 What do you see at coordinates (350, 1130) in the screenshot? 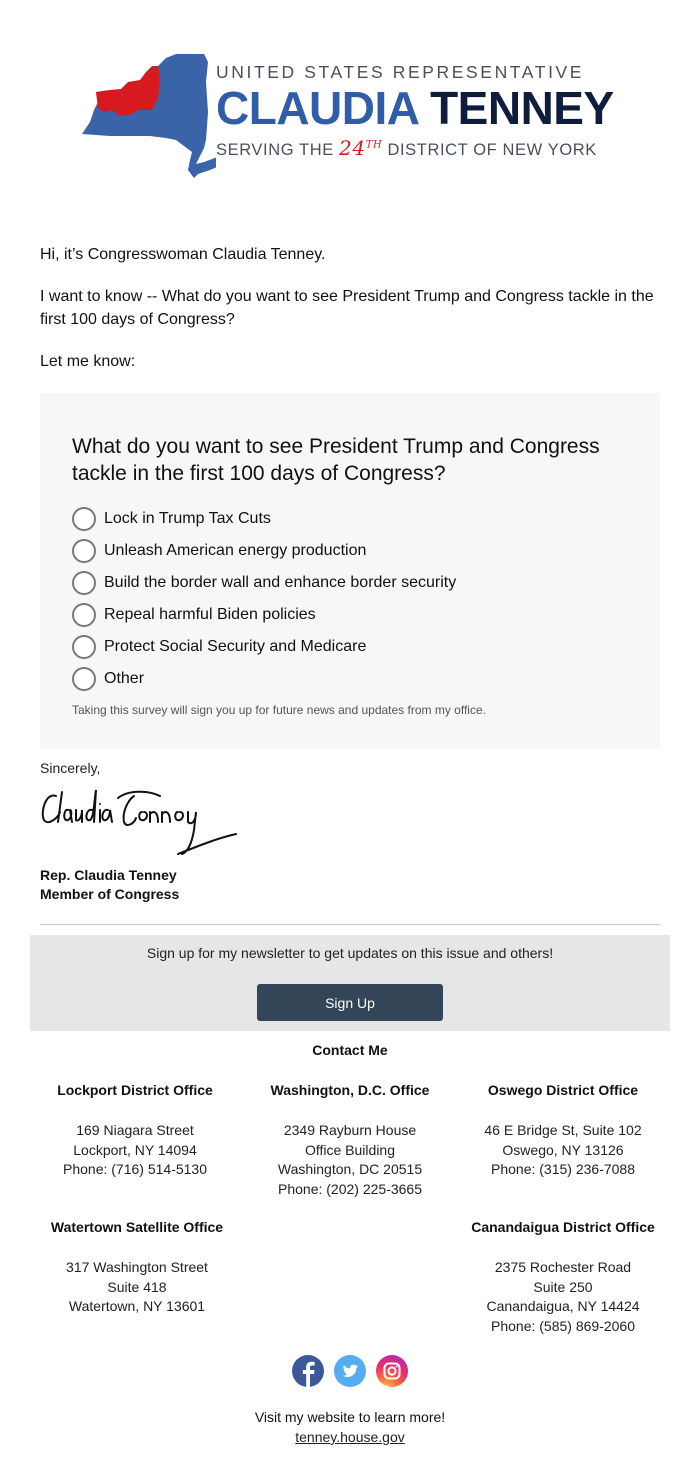
I see `office-address-line: 2349 Rayburn House` at bounding box center [350, 1130].